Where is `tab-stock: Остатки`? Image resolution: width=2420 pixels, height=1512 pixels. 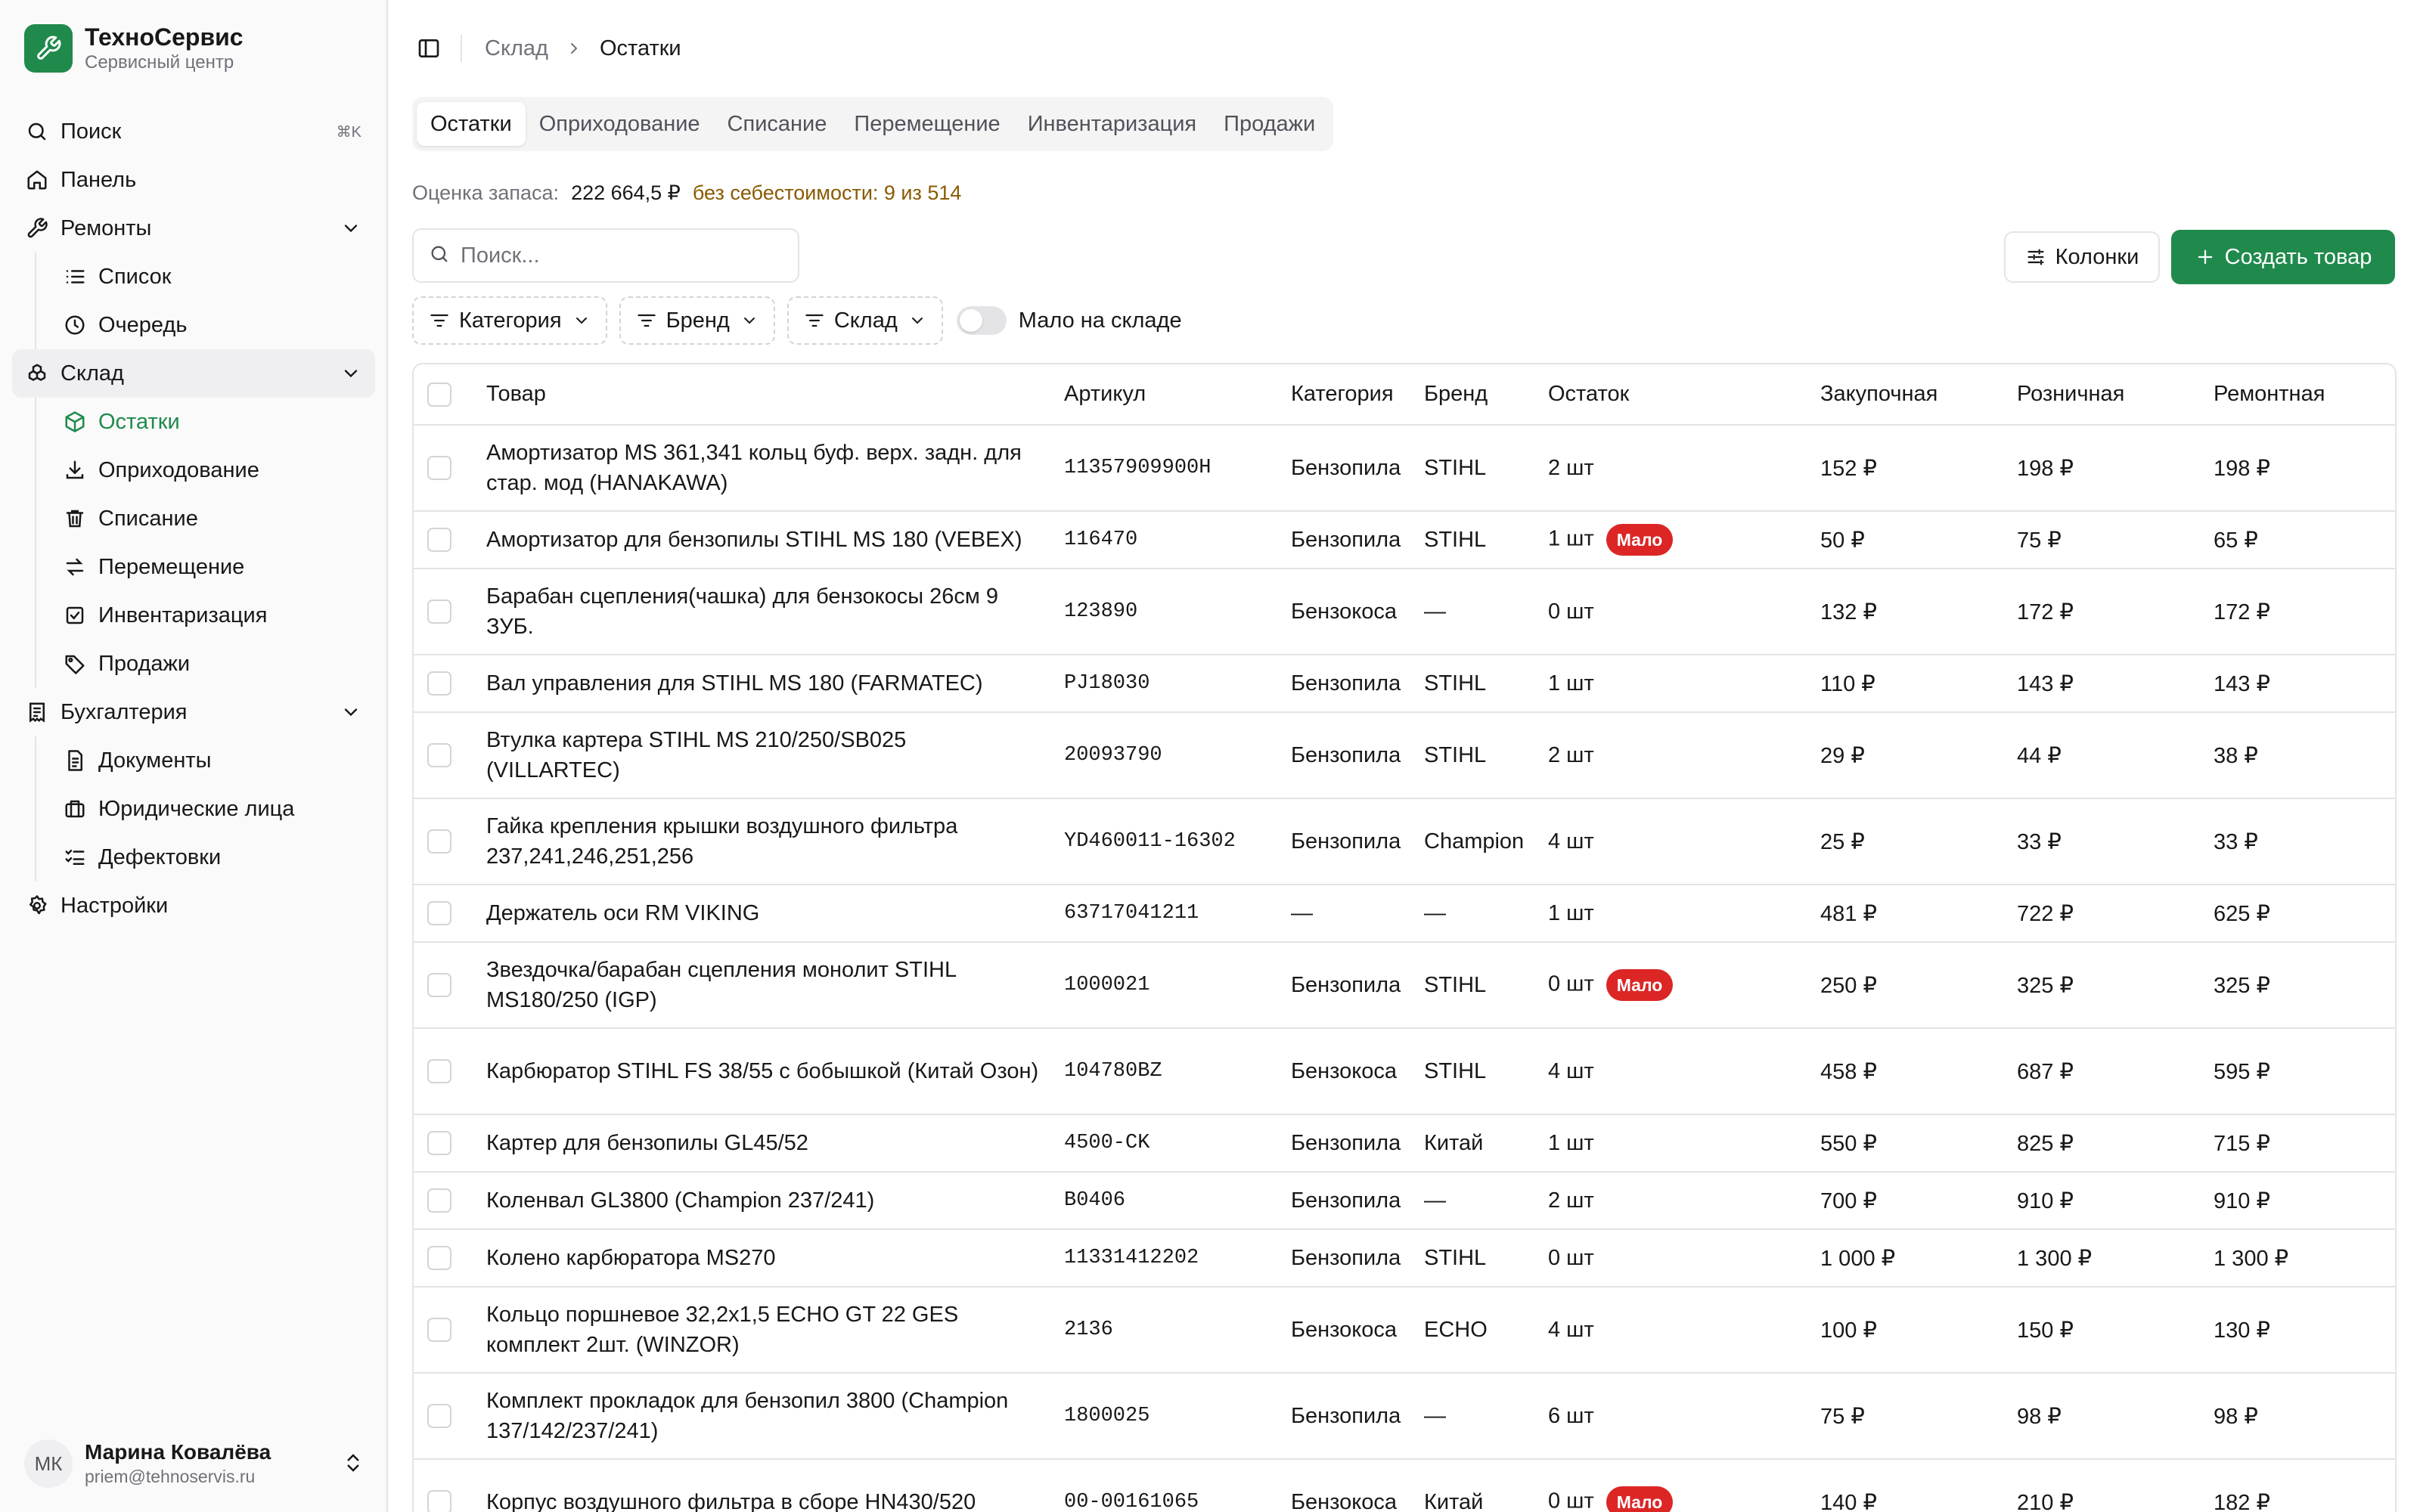
tab-stock: Остатки is located at coordinates (471, 124).